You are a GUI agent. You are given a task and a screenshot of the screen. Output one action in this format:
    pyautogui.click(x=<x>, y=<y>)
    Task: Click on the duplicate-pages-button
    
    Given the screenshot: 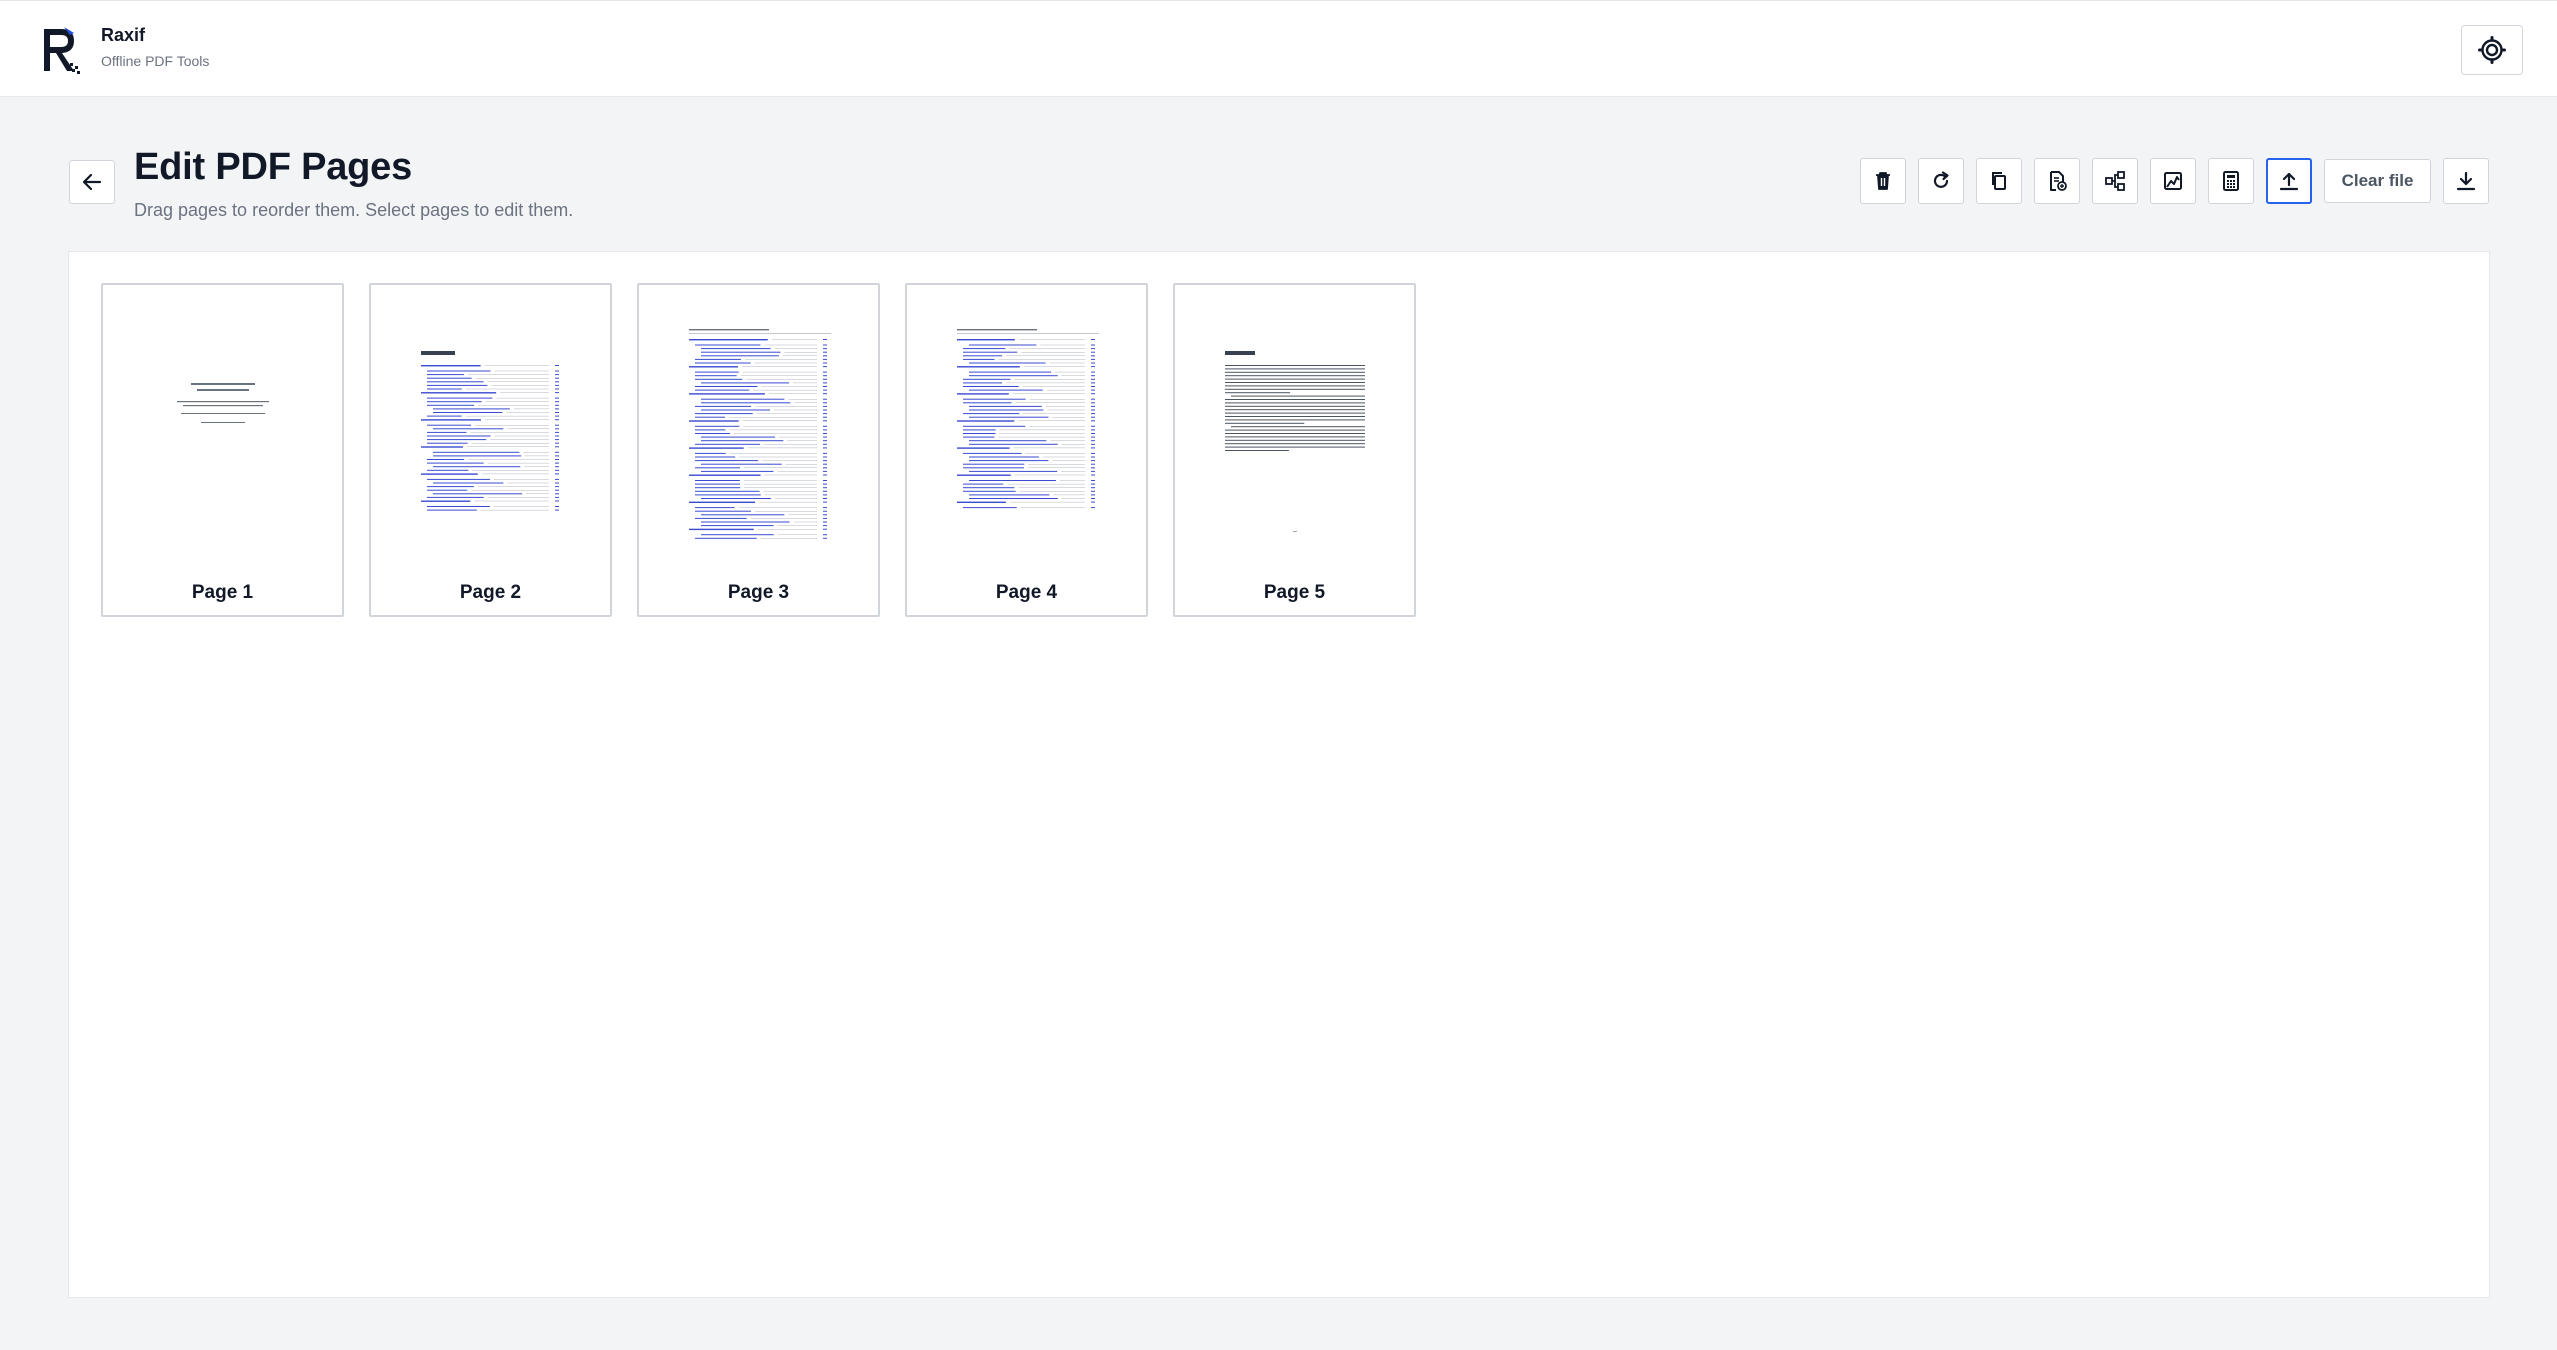 What is the action you would take?
    pyautogui.click(x=1999, y=181)
    